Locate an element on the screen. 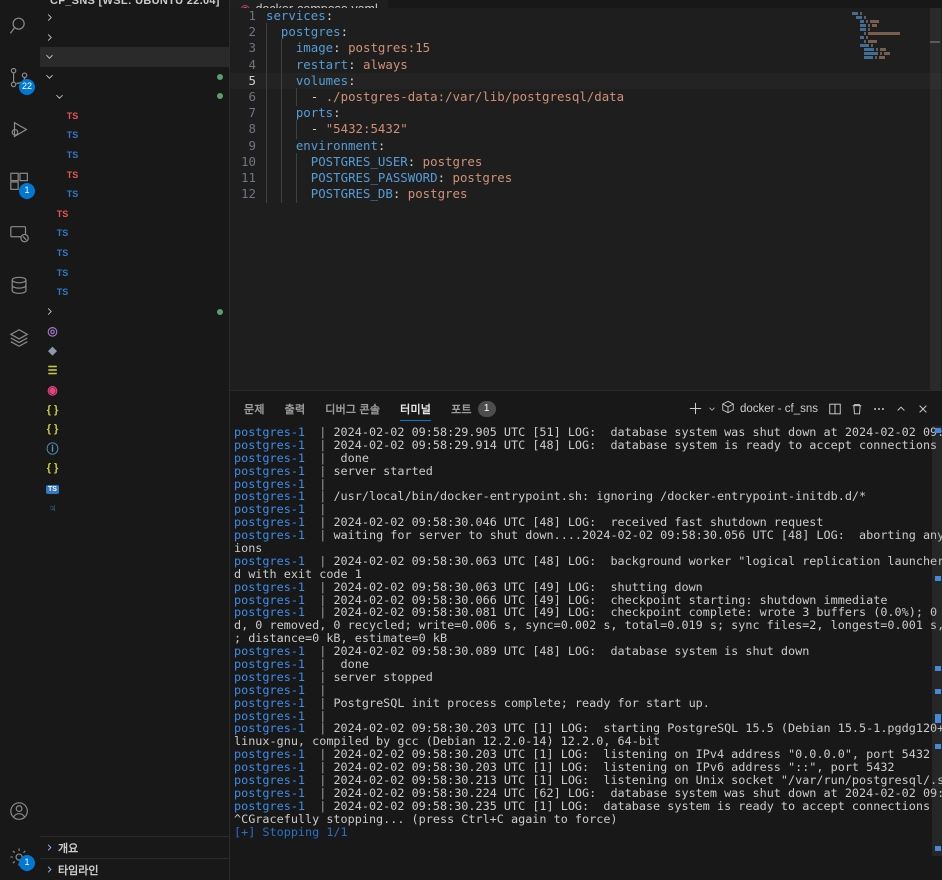  tree-item-nest-cli-json: { } is located at coordinates (134, 410).